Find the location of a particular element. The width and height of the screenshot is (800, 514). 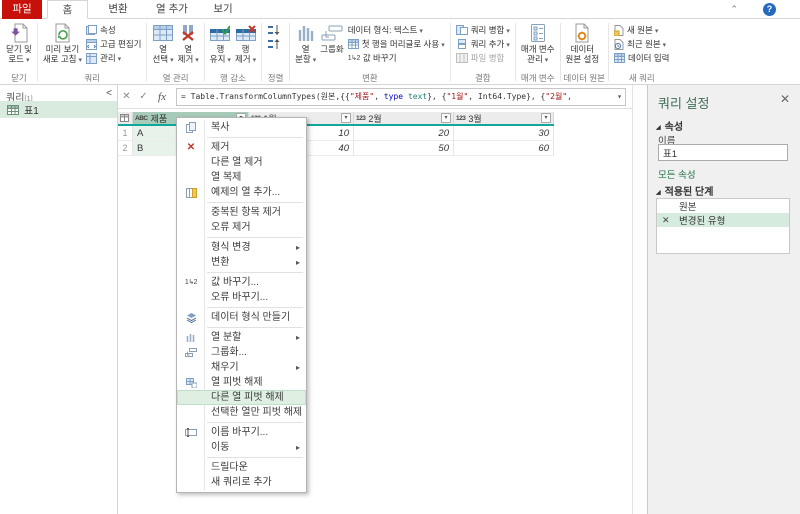

menu-item-split-column: 열 분할 is located at coordinates (241, 337).